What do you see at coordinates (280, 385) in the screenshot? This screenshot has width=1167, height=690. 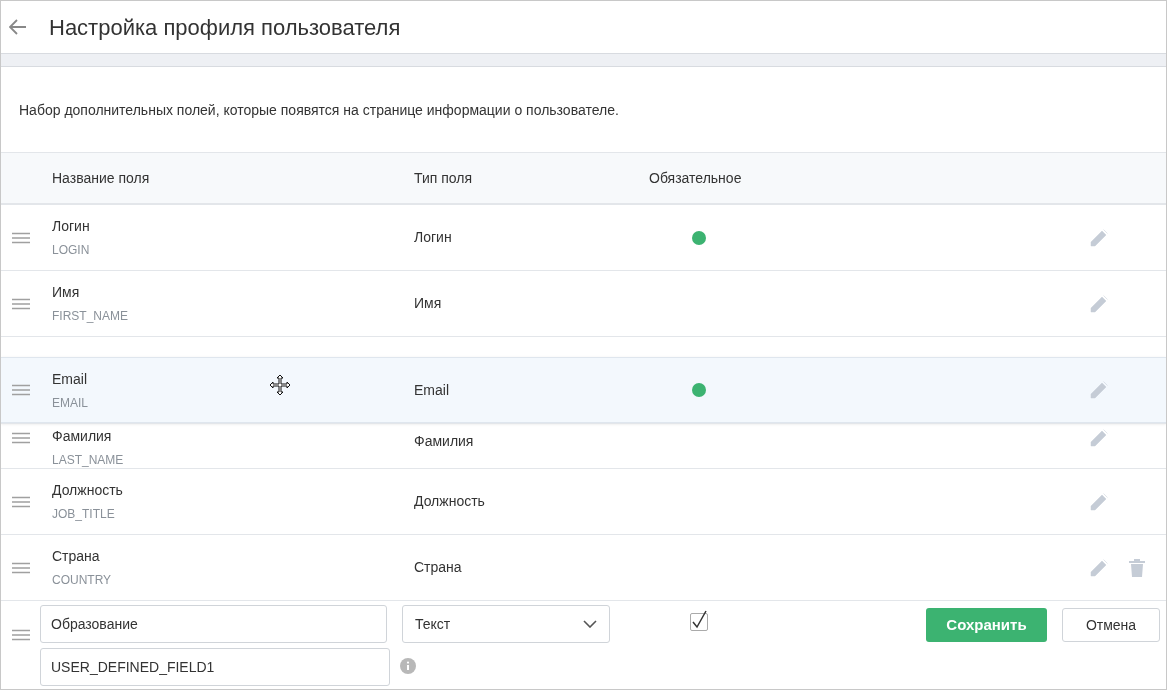 I see `move-cursor-icon` at bounding box center [280, 385].